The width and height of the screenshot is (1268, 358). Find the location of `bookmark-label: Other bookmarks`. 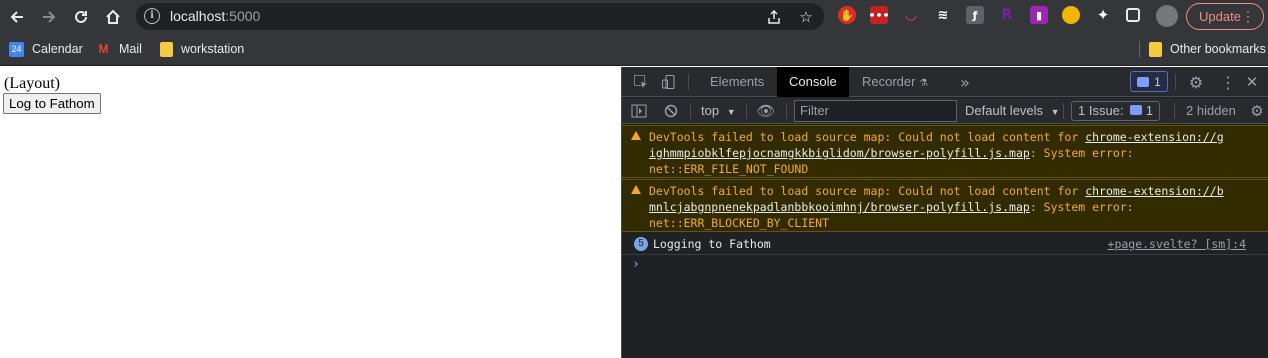

bookmark-label: Other bookmarks is located at coordinates (1218, 49).